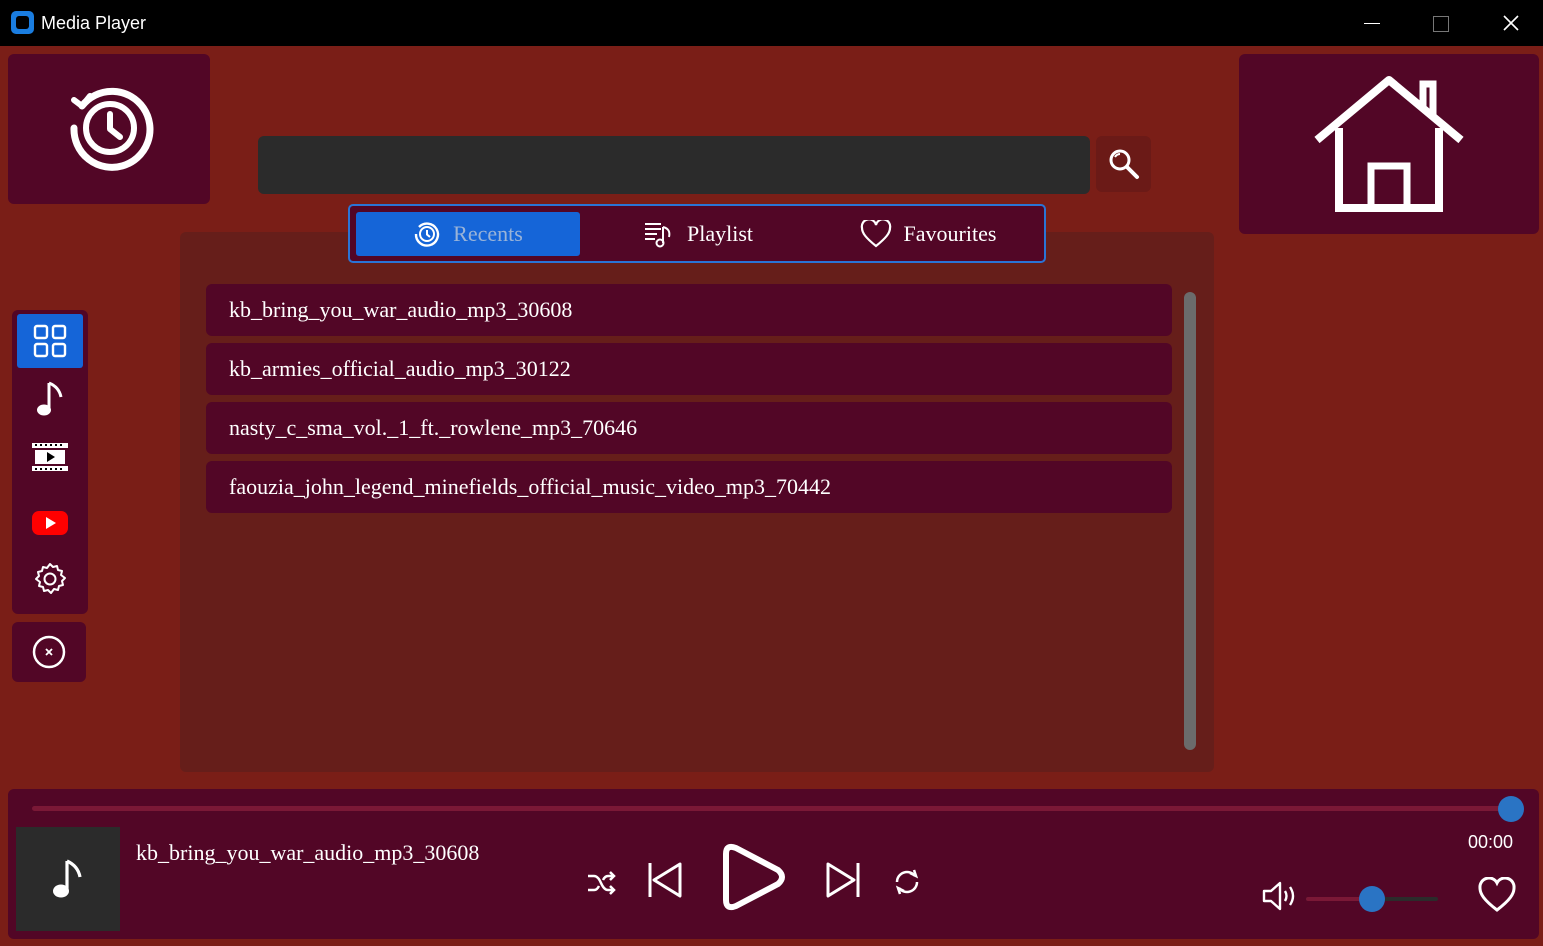 The width and height of the screenshot is (1543, 946). Describe the element at coordinates (401, 309) in the screenshot. I see `track-title: kb_bring_you_war_audio_mp3_30608` at that location.